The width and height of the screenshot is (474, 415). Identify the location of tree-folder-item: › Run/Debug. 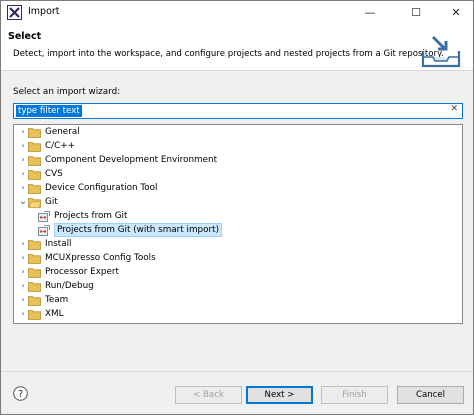
(56, 286).